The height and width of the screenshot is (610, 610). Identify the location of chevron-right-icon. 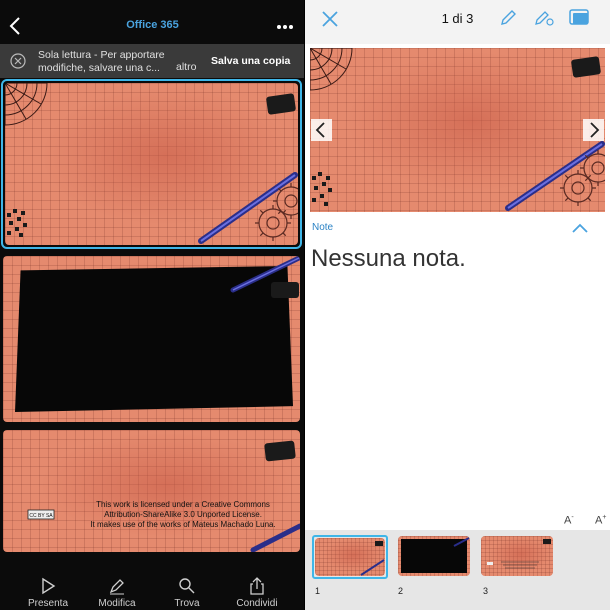
(595, 130).